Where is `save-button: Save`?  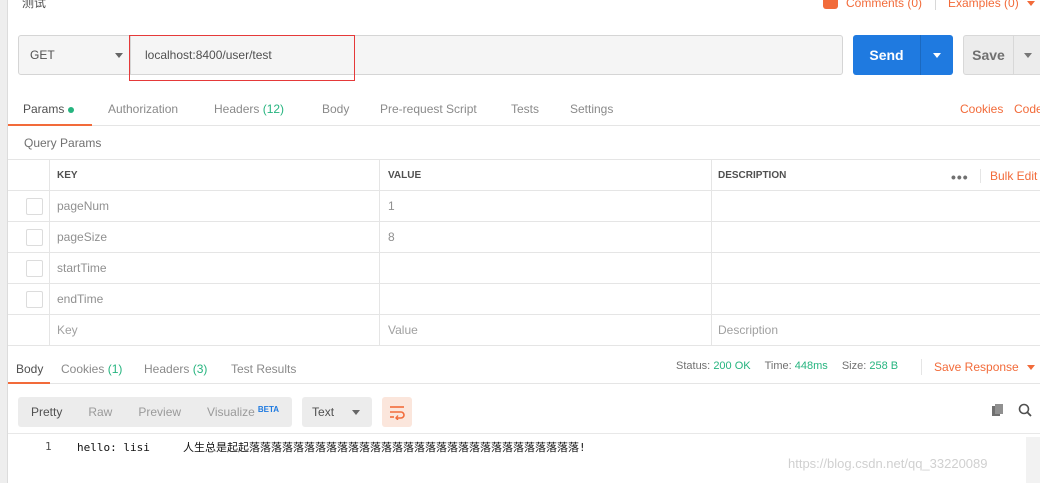 save-button: Save is located at coordinates (1001, 55).